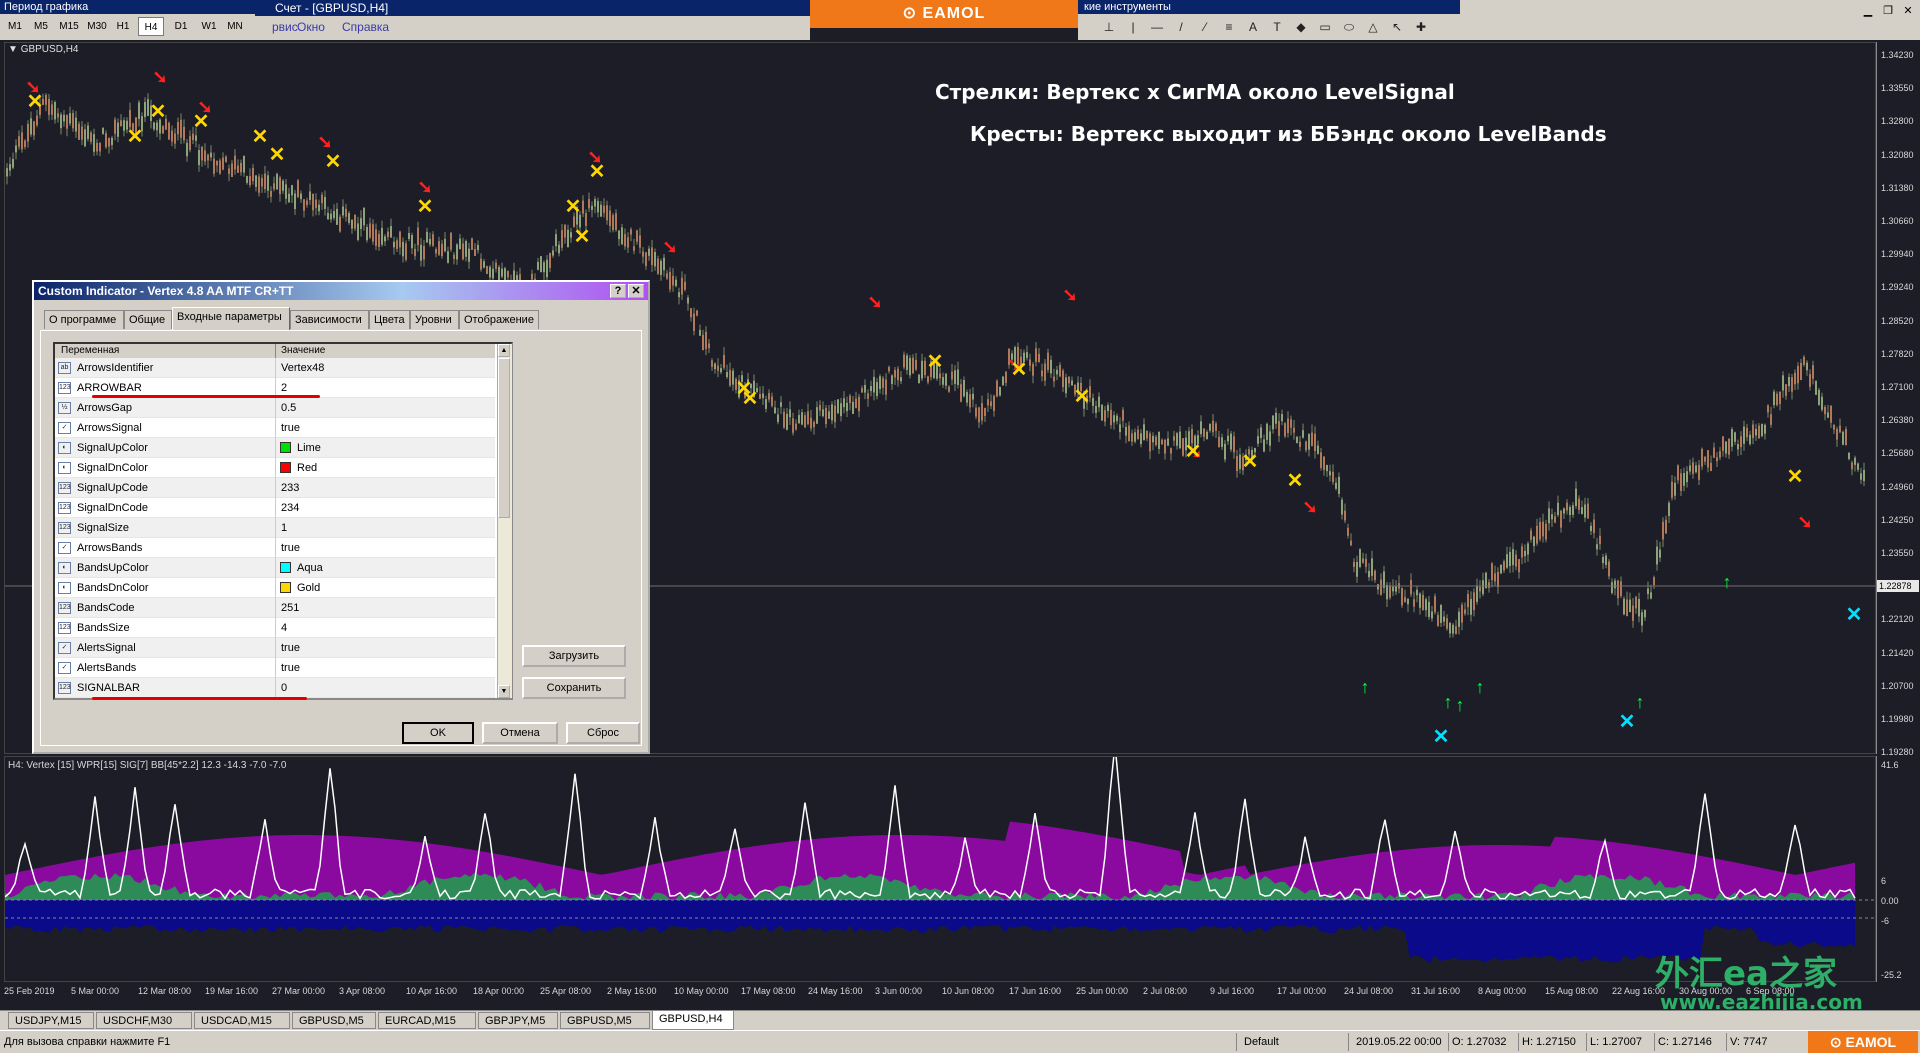  Describe the element at coordinates (518, 1020) in the screenshot. I see `chart-tab: GBPJPY,M5` at that location.